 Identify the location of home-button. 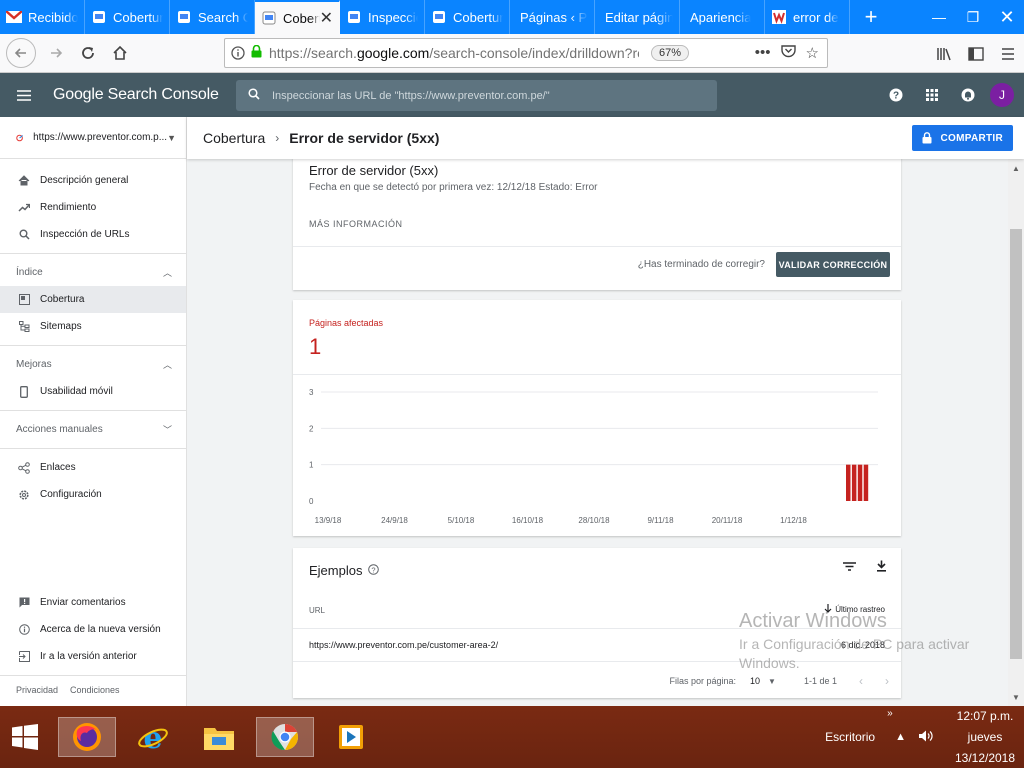
(120, 53).